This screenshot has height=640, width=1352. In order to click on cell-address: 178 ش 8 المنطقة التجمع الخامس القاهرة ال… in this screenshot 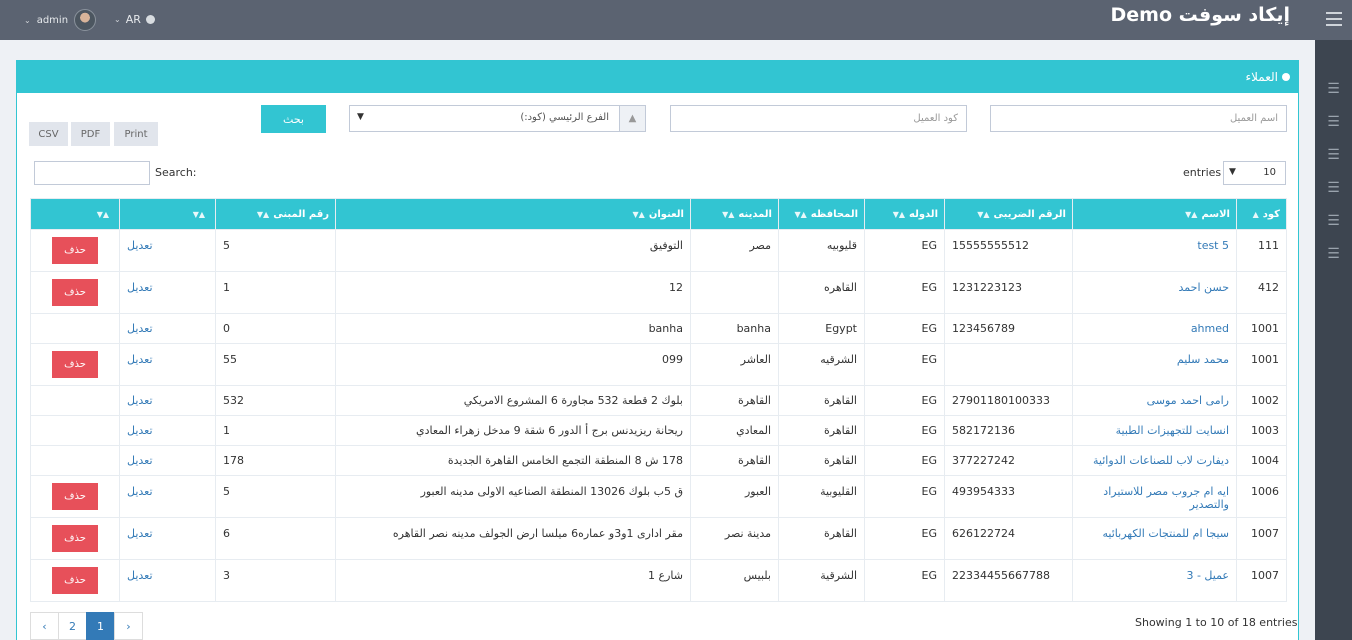, I will do `click(513, 460)`.